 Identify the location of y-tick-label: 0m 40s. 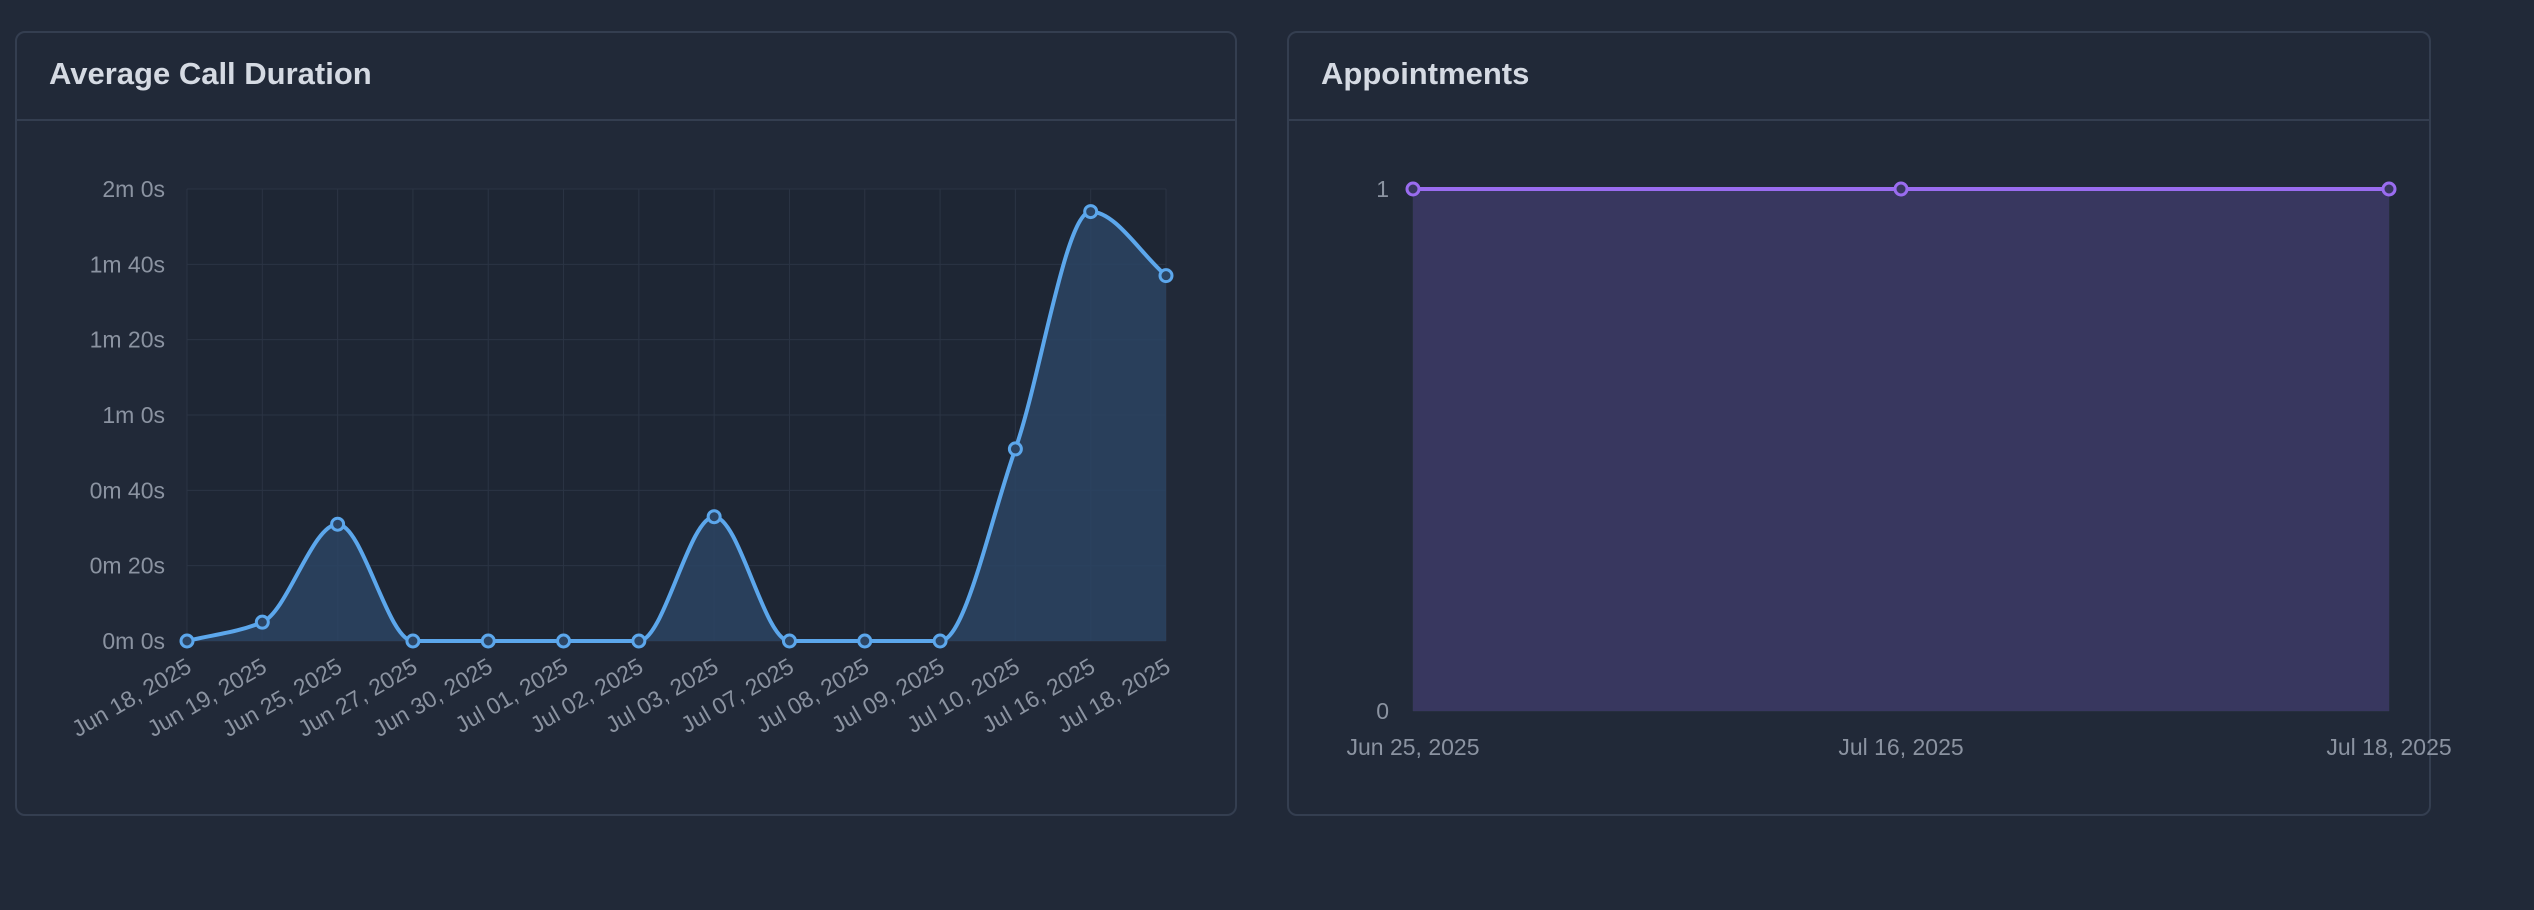
(127, 490).